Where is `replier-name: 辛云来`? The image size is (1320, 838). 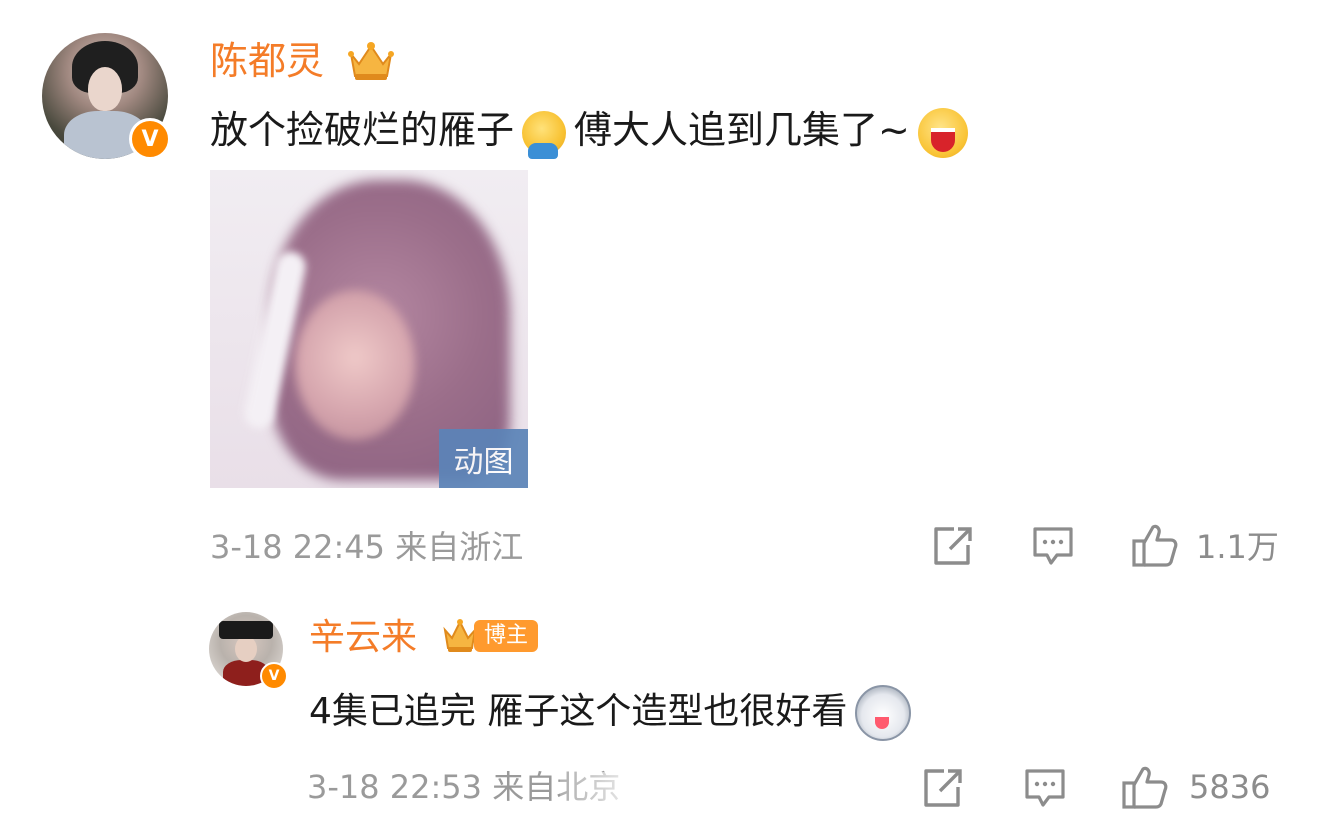 replier-name: 辛云来 is located at coordinates (363, 638).